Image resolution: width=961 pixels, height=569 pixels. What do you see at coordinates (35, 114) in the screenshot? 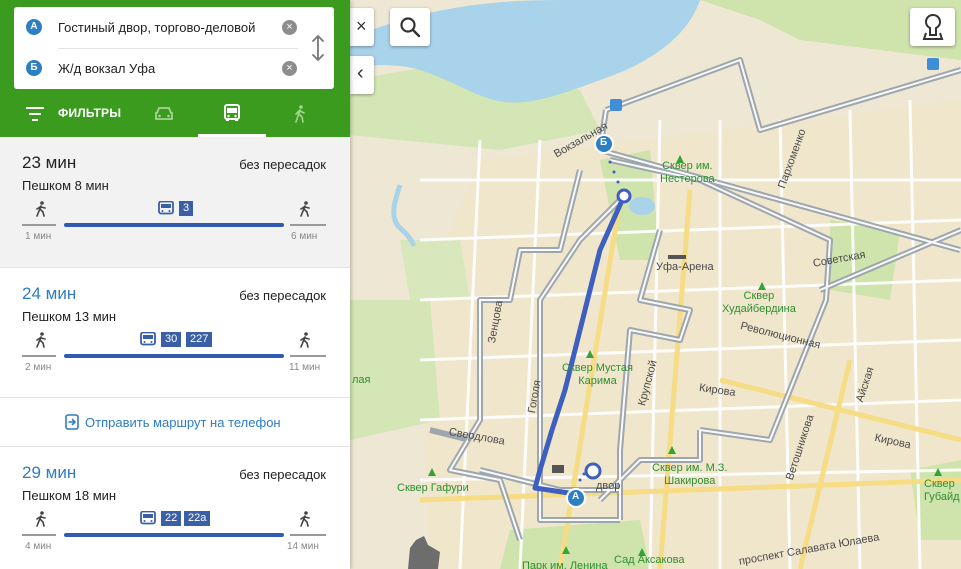
I see `filter-icon` at bounding box center [35, 114].